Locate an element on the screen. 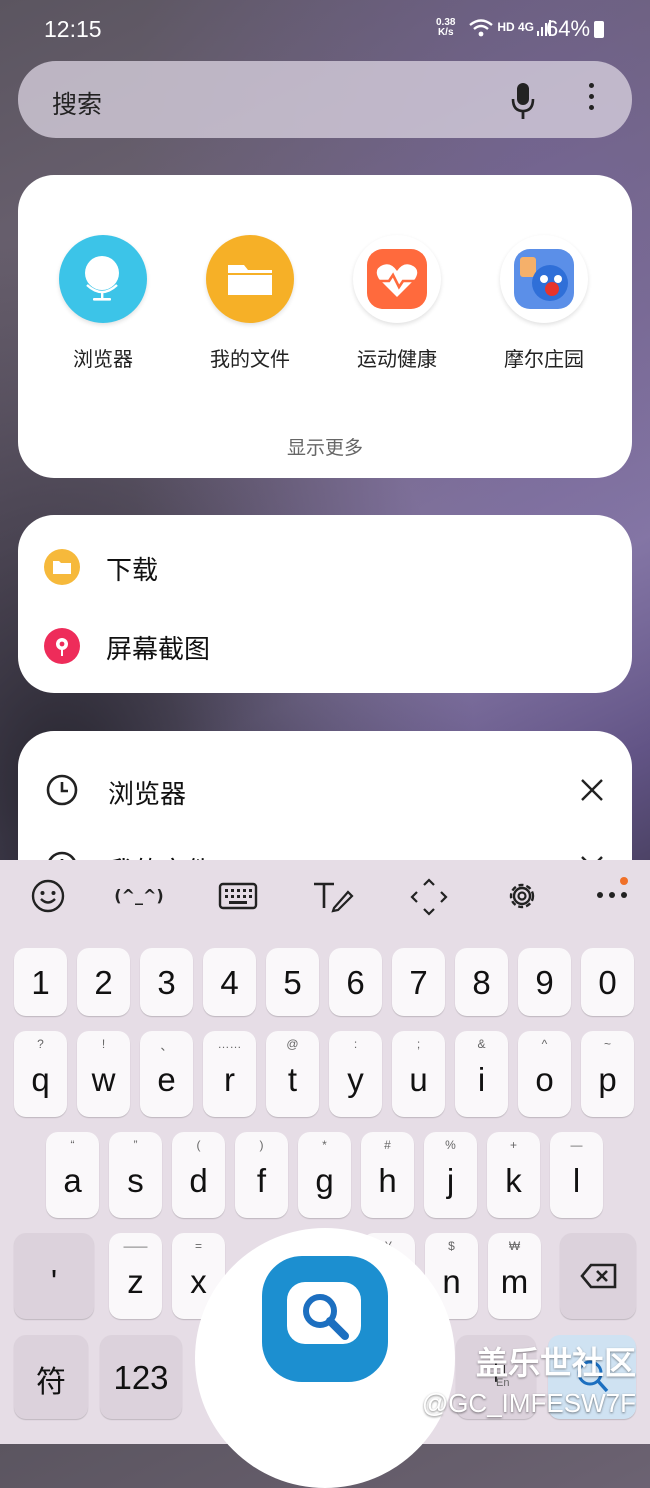  key-apostrophe: ' is located at coordinates (54, 1276).